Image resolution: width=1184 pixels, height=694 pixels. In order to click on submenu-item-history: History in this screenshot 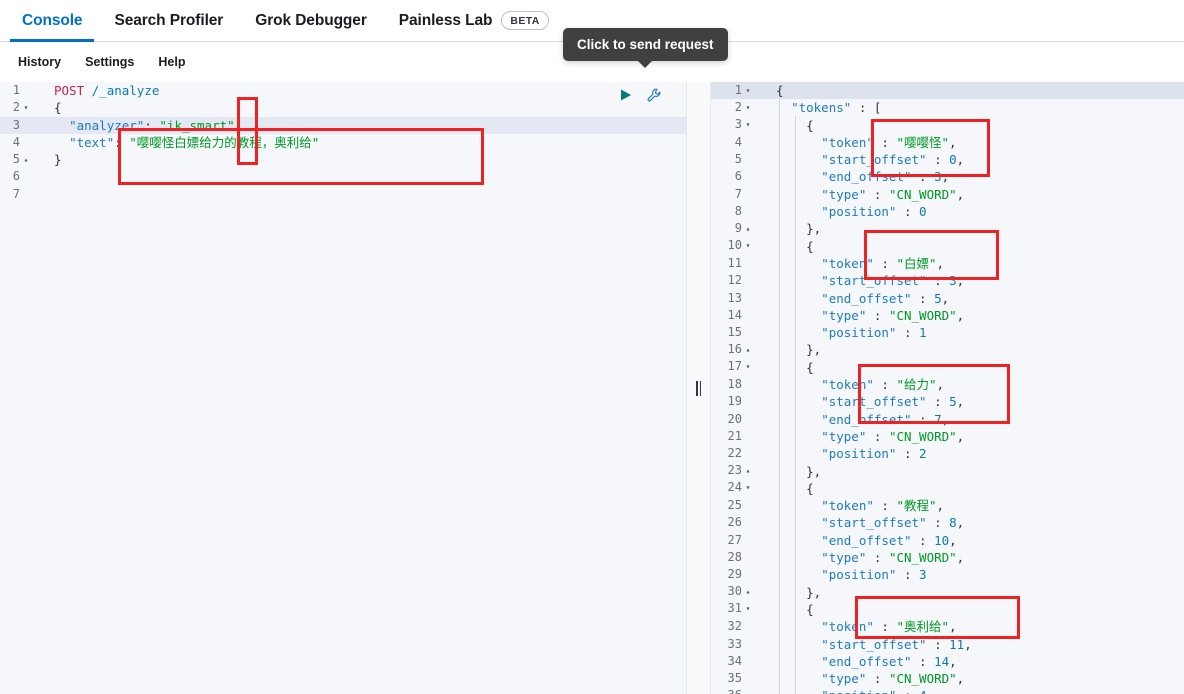, I will do `click(39, 62)`.